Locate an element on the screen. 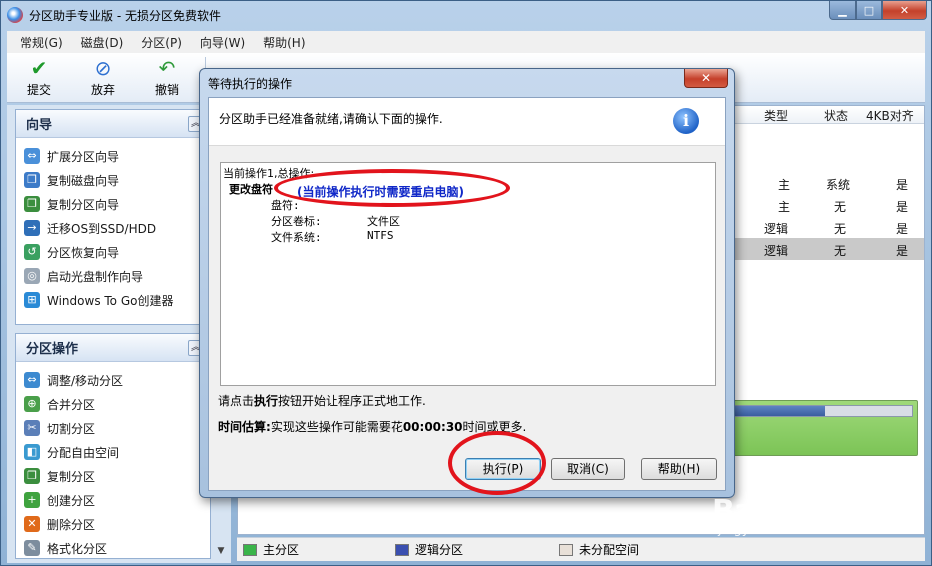  wizard-item-windows-to-go: ⊞ Windows To Go创建器 is located at coordinates (117, 300).